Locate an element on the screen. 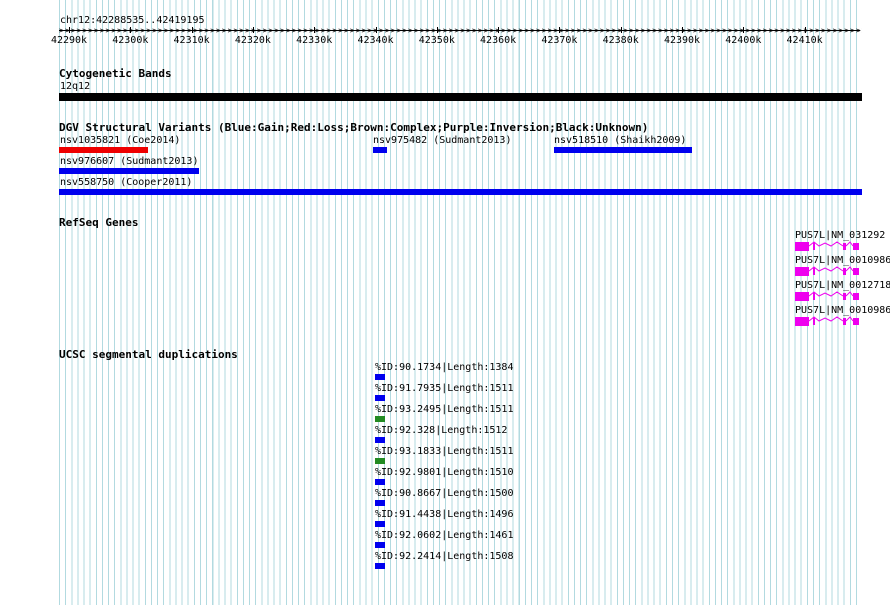 This screenshot has height=605, width=890. segdup-label: %ID:91.4438|Length:1496 is located at coordinates (444, 514).